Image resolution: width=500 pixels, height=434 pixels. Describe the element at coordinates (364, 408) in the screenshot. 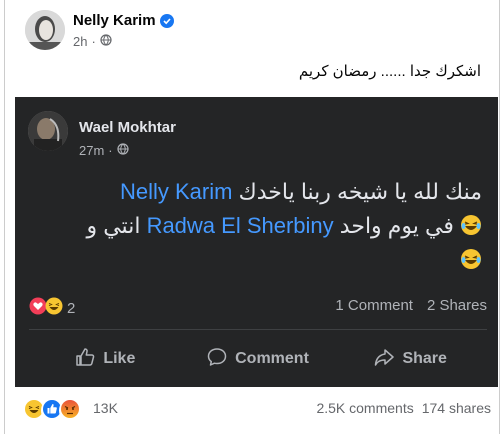

I see `post-comment-count: 2.5K comments` at that location.